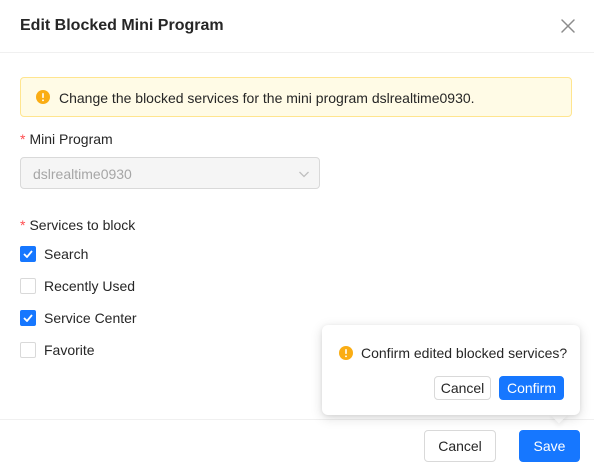 The width and height of the screenshot is (594, 471). I want to click on mini-program-label-text: Mini Program, so click(71, 139).